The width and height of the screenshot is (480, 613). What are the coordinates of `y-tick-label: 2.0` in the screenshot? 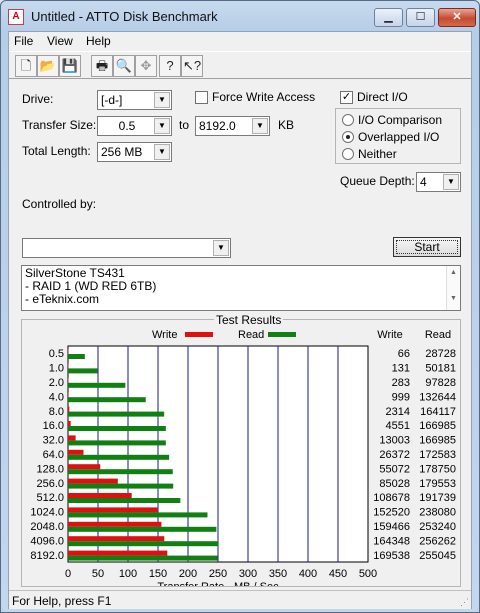 It's located at (56, 383).